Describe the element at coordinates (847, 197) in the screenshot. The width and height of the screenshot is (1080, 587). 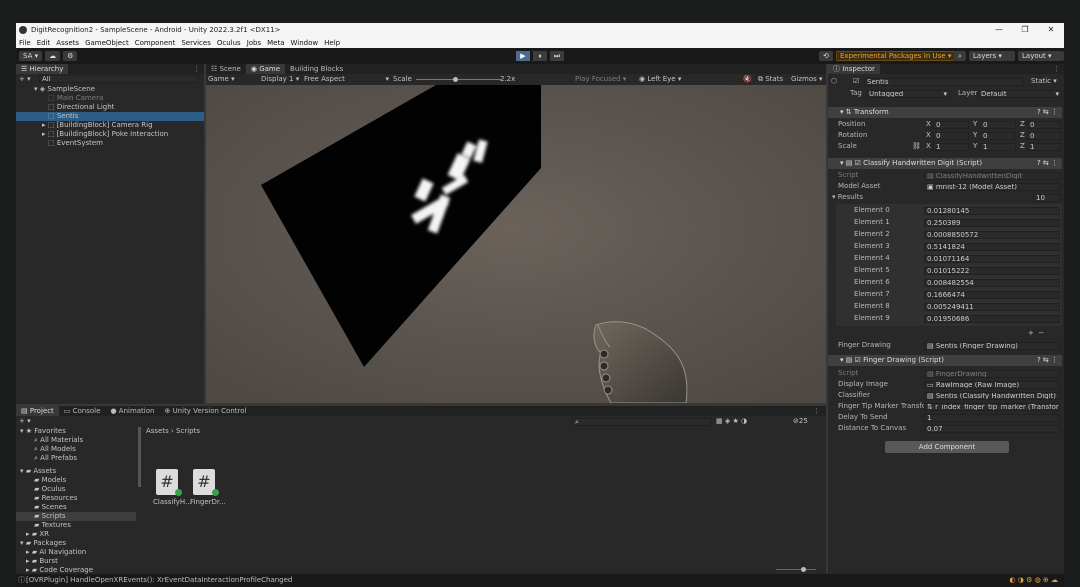
I see `results-foldout: ▾ Results` at that location.